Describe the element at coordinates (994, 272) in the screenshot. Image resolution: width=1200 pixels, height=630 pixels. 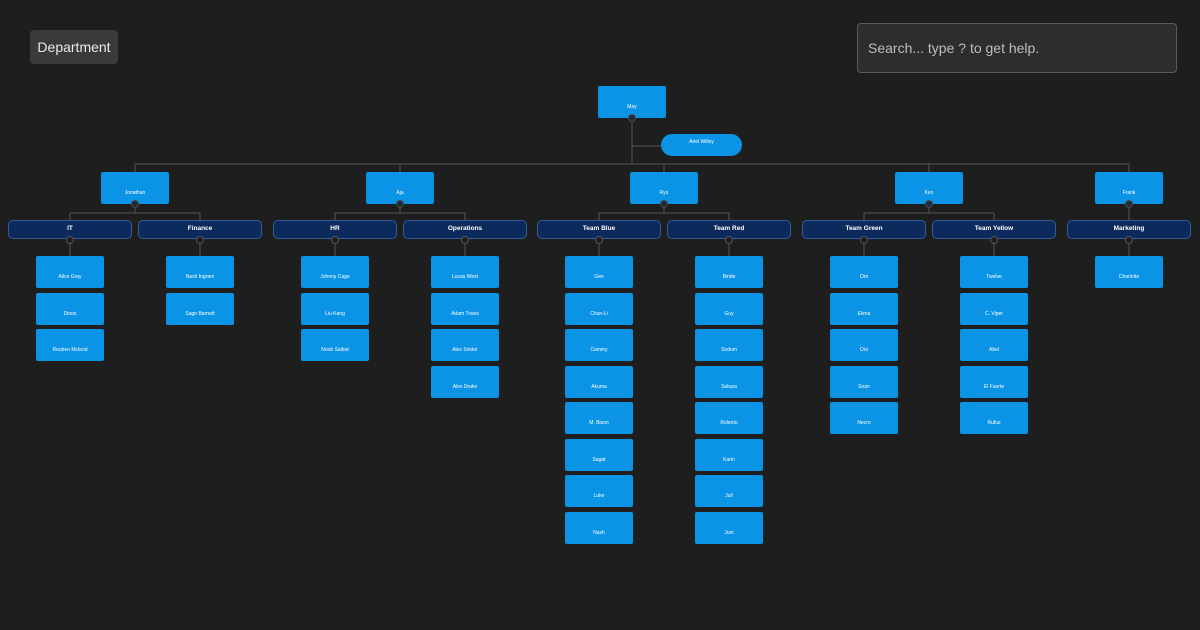
I see `person-node: Twelve` at that location.